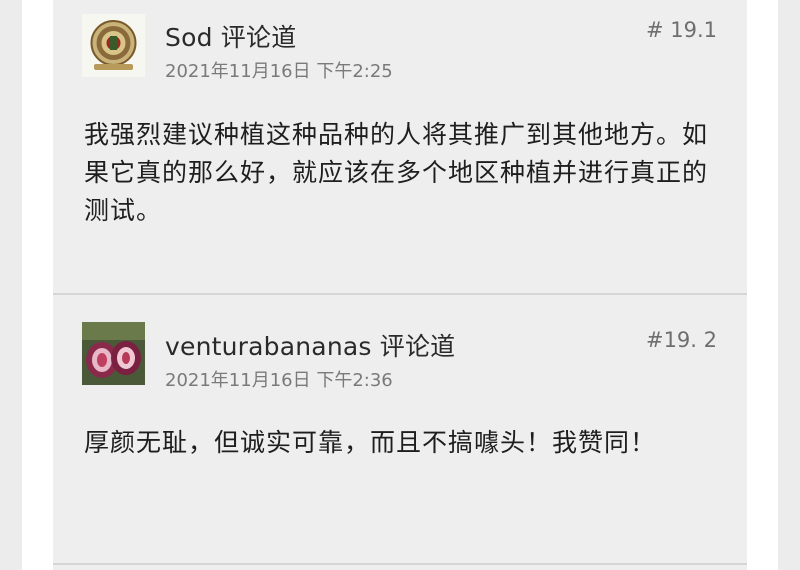 This screenshot has width=800, height=570. What do you see at coordinates (681, 340) in the screenshot?
I see `comment-number: #19. 2` at bounding box center [681, 340].